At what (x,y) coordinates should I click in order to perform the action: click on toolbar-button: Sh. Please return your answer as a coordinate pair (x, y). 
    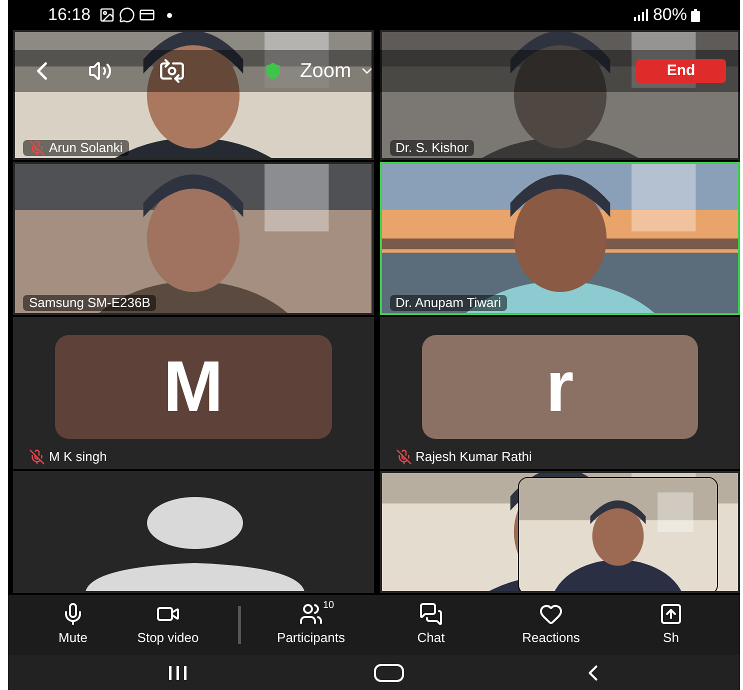
    Looking at the image, I should click on (671, 625).